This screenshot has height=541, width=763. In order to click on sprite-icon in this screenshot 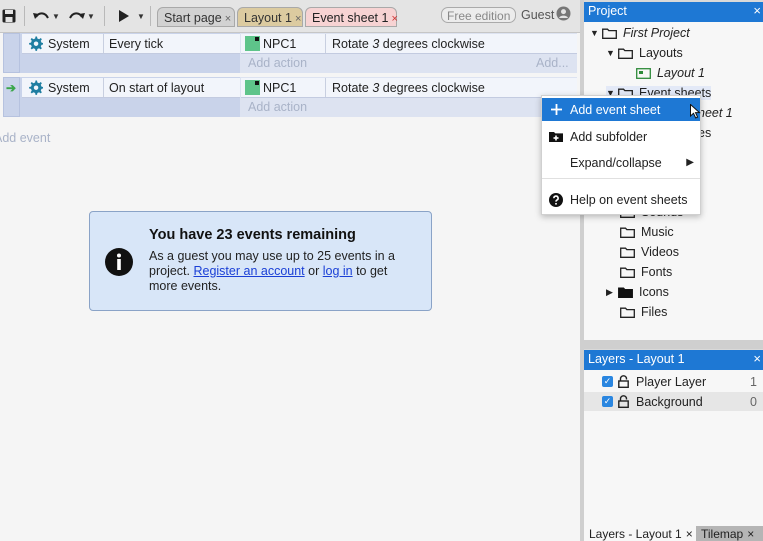, I will do `click(252, 43)`.